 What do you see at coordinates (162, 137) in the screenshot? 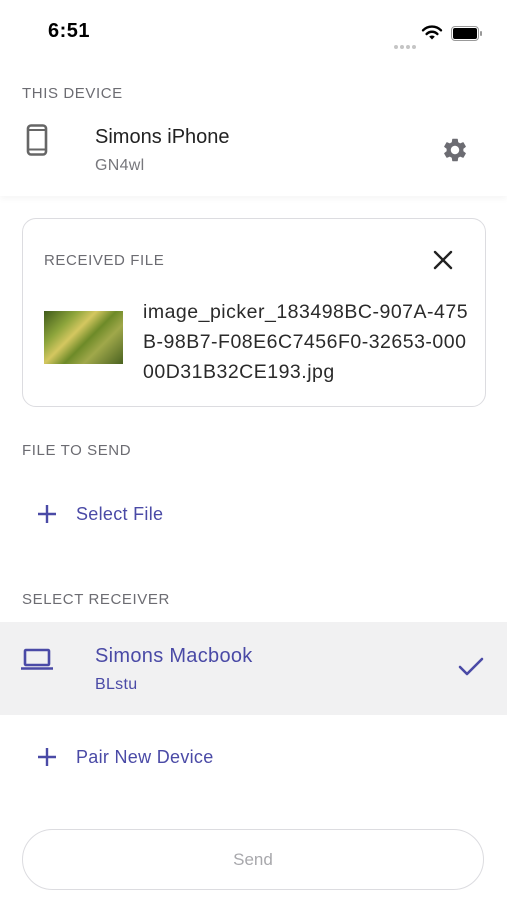
I see `device-name: Simons iPhone` at bounding box center [162, 137].